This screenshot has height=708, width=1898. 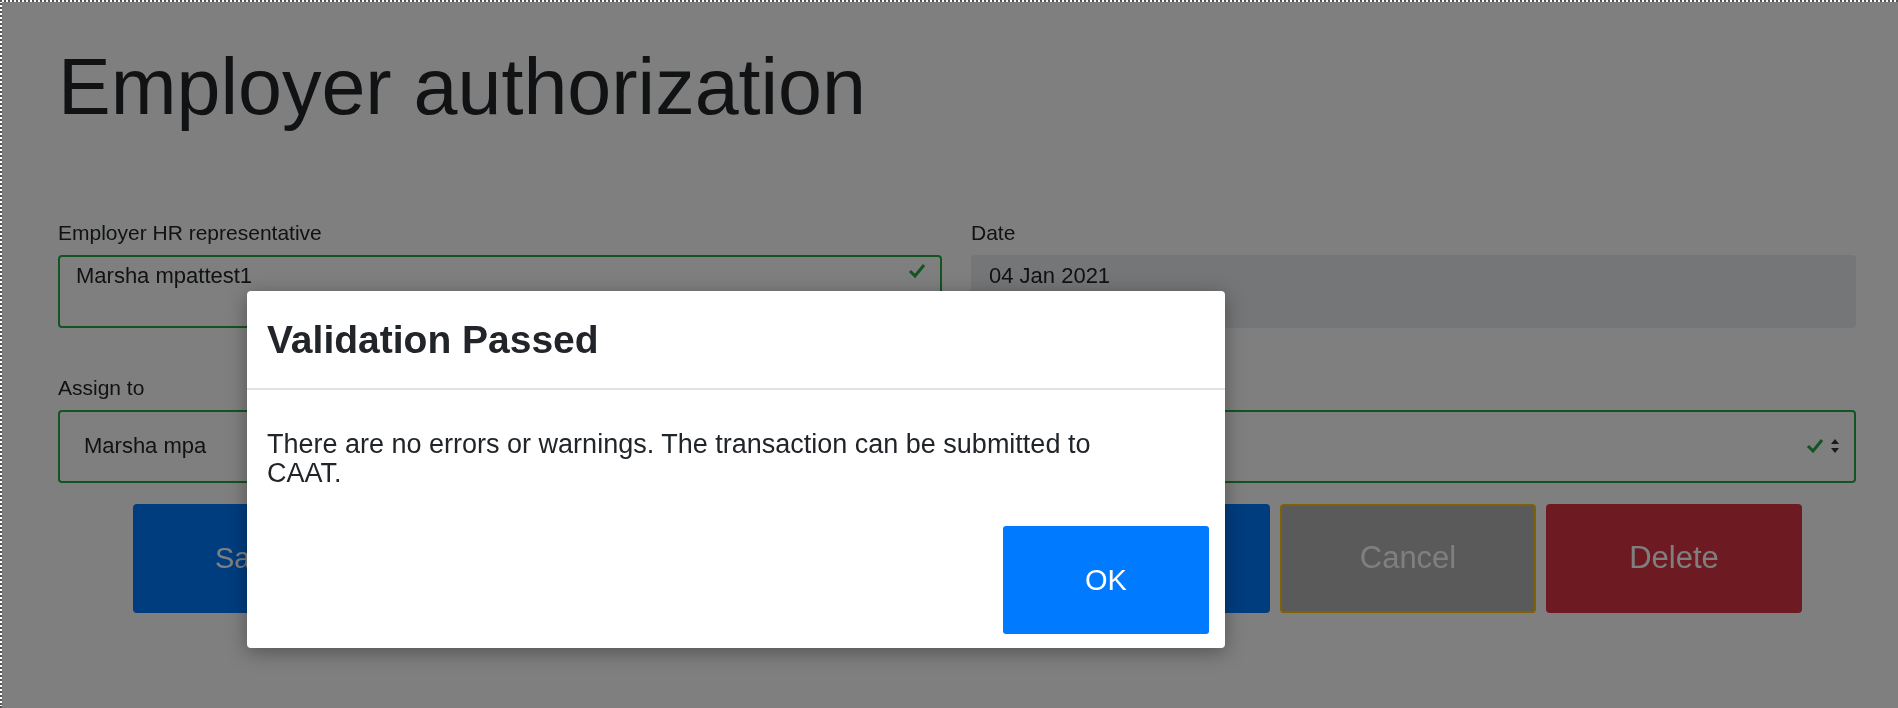 I want to click on page-title: Employer authorization, so click(x=462, y=87).